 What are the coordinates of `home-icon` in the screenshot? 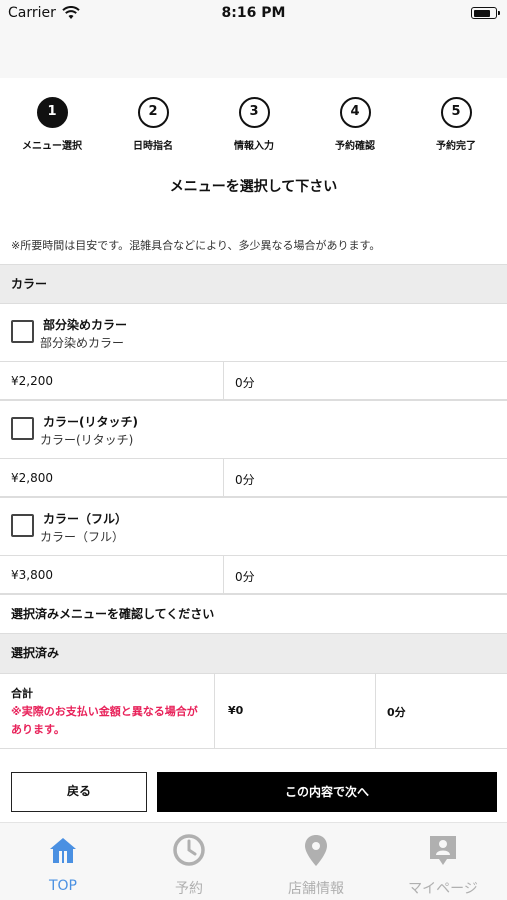 It's located at (63, 850).